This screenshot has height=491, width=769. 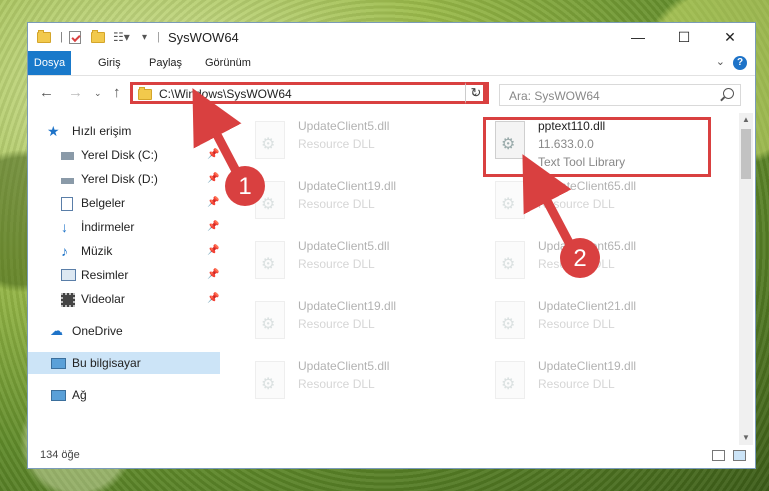 I want to click on file-item: UpdateClient21.dll Resource DLL, so click(x=600, y=323).